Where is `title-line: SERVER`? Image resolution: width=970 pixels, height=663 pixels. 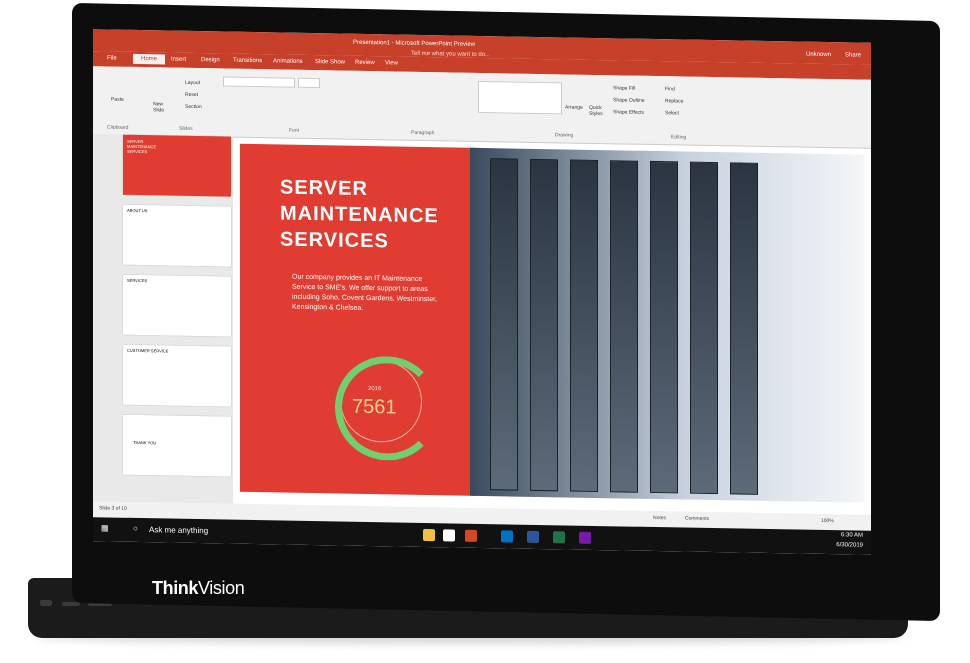 title-line: SERVER is located at coordinates (324, 188).